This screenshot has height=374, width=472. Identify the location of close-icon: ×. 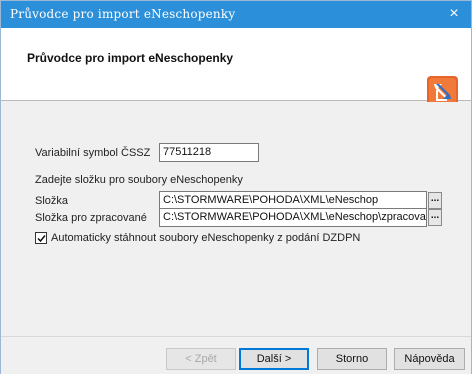
(454, 14).